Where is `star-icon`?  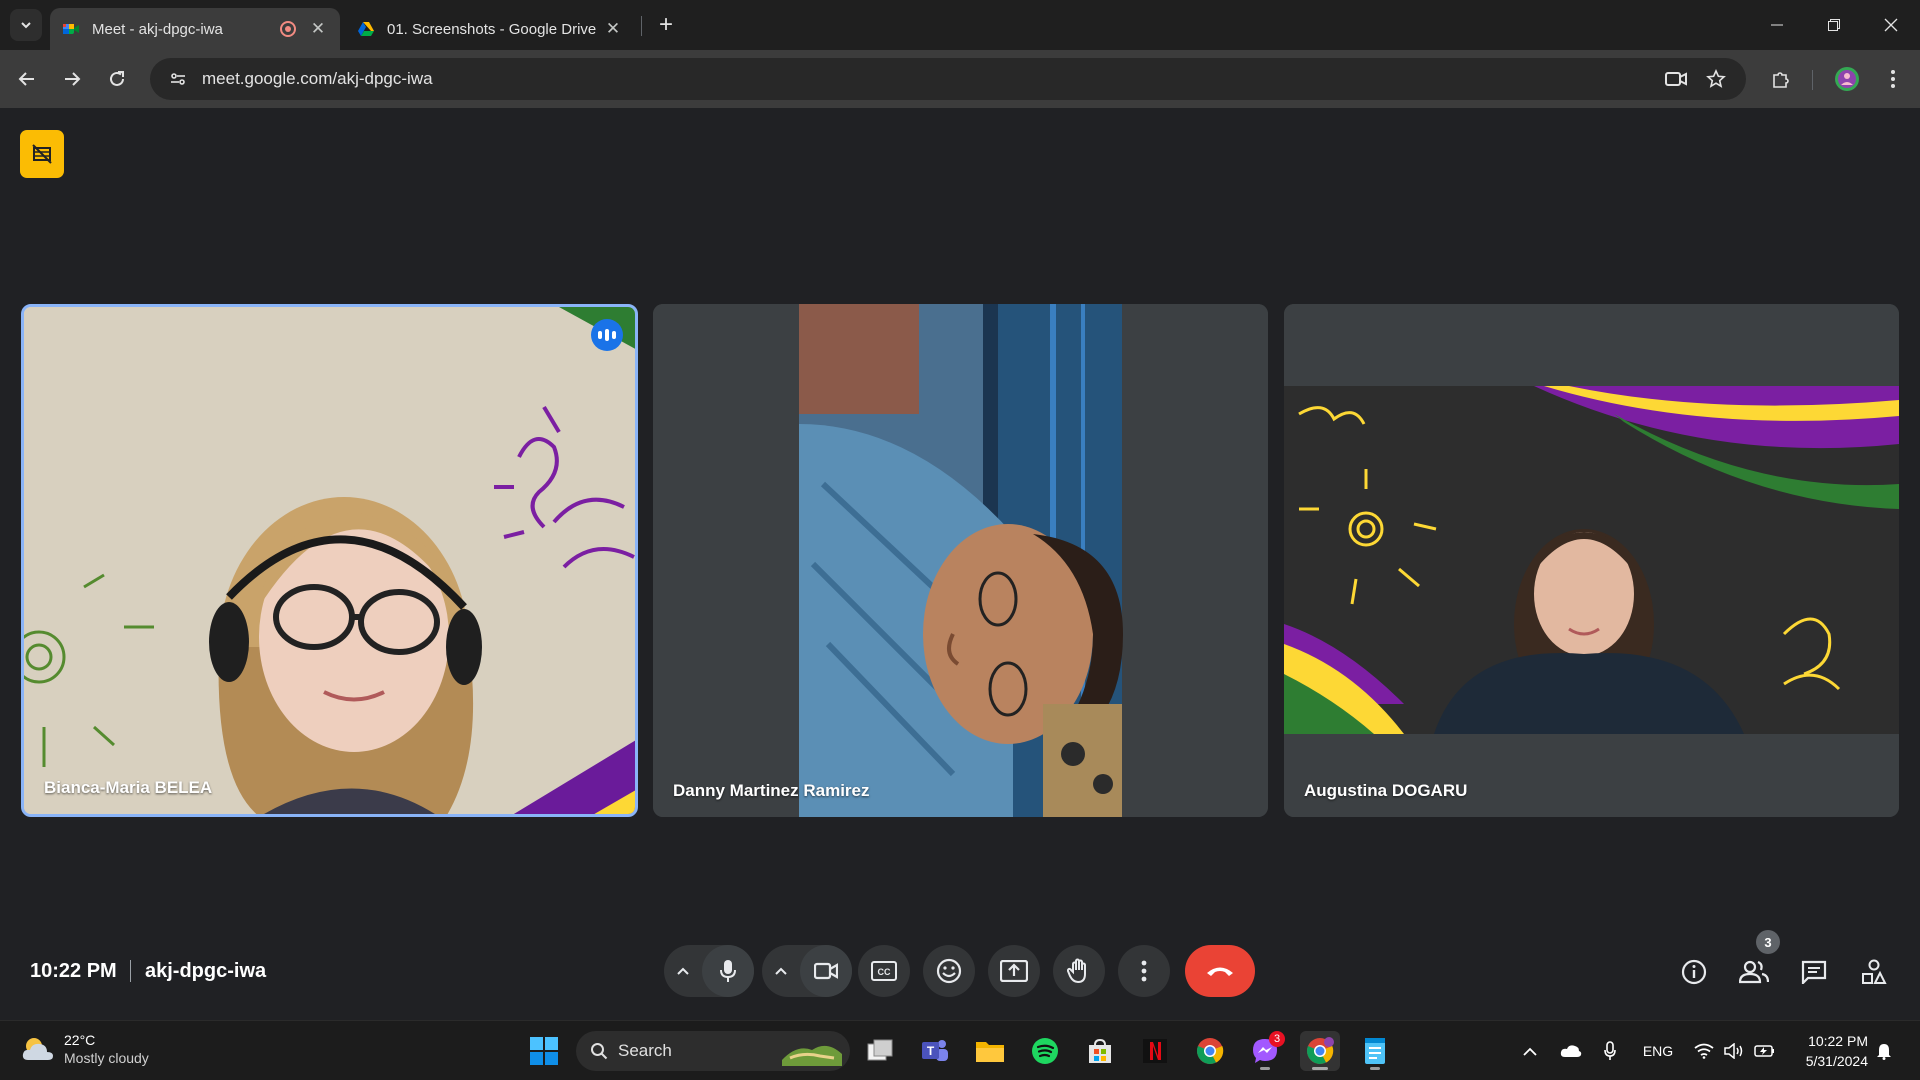
star-icon is located at coordinates (1716, 78).